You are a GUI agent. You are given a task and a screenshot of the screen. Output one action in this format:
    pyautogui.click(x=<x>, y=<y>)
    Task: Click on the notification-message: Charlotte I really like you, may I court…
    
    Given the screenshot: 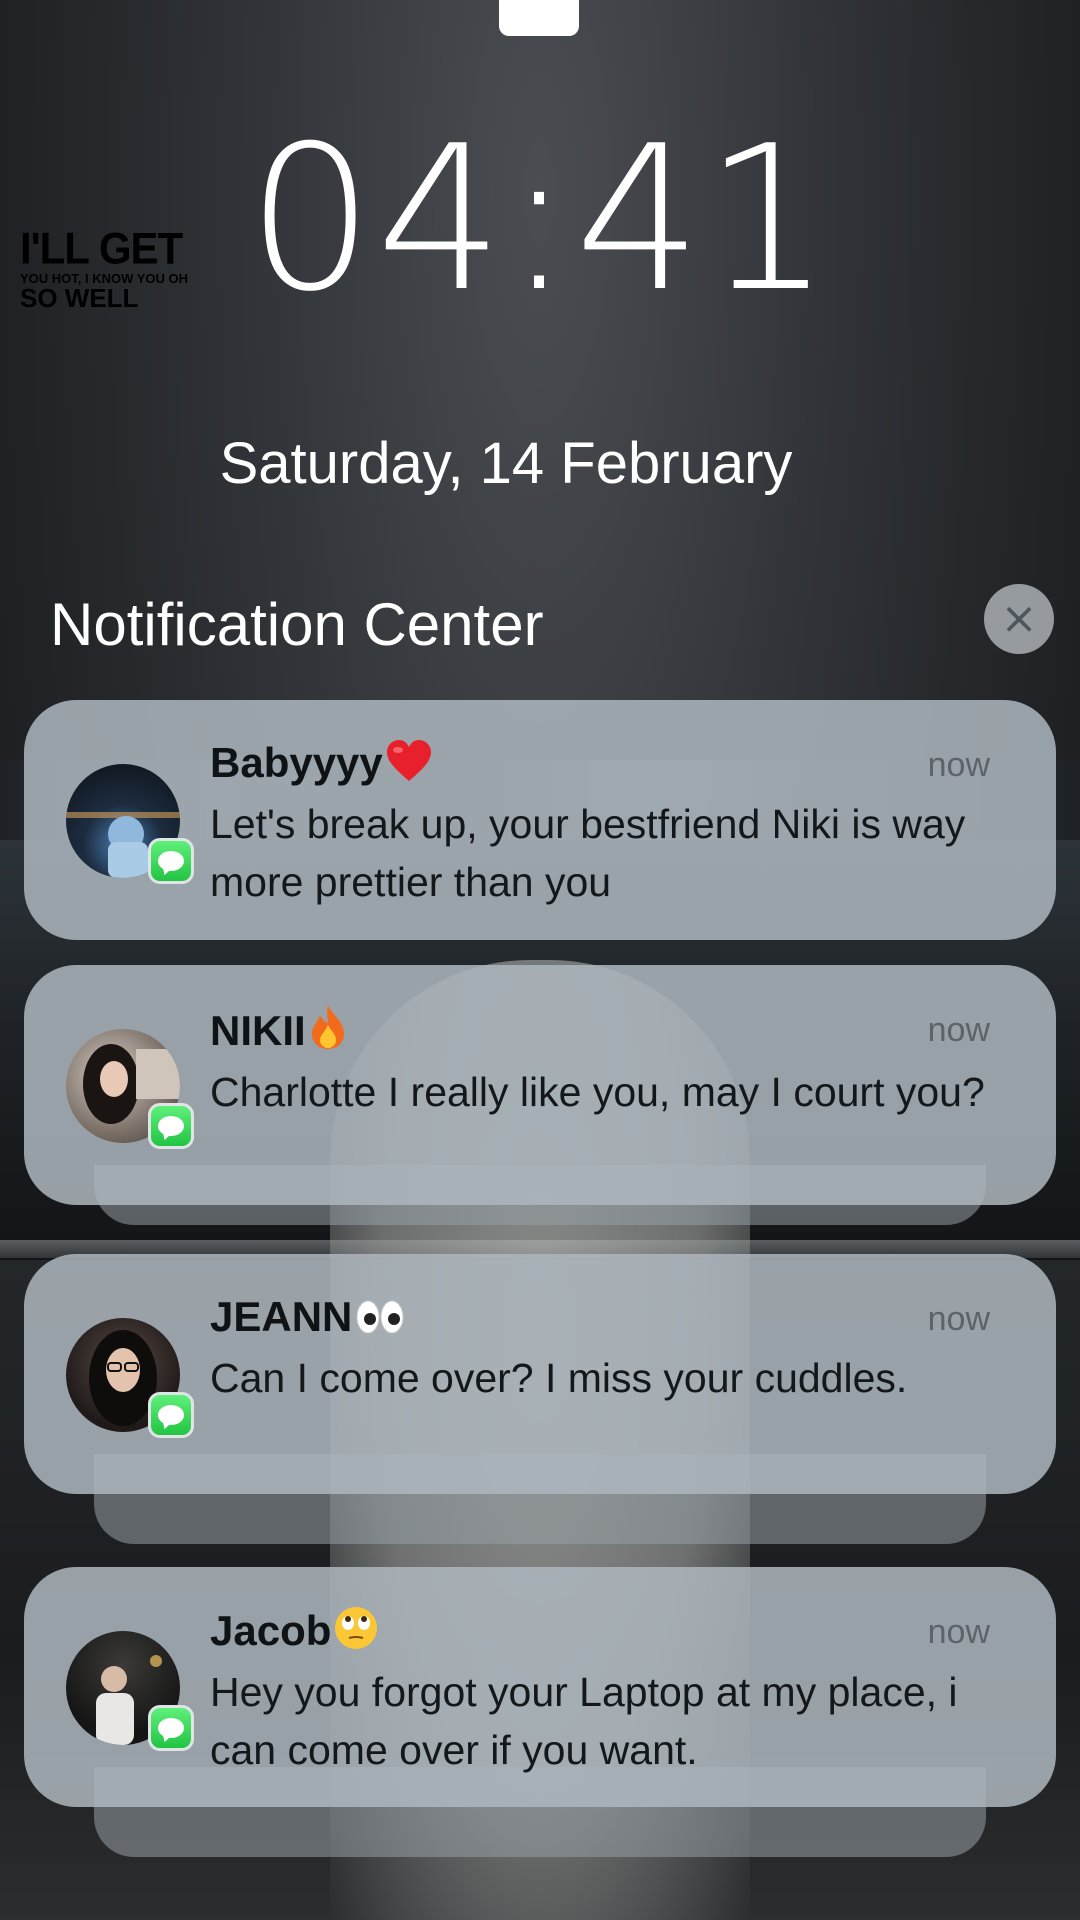 What is the action you would take?
    pyautogui.click(x=597, y=1092)
    